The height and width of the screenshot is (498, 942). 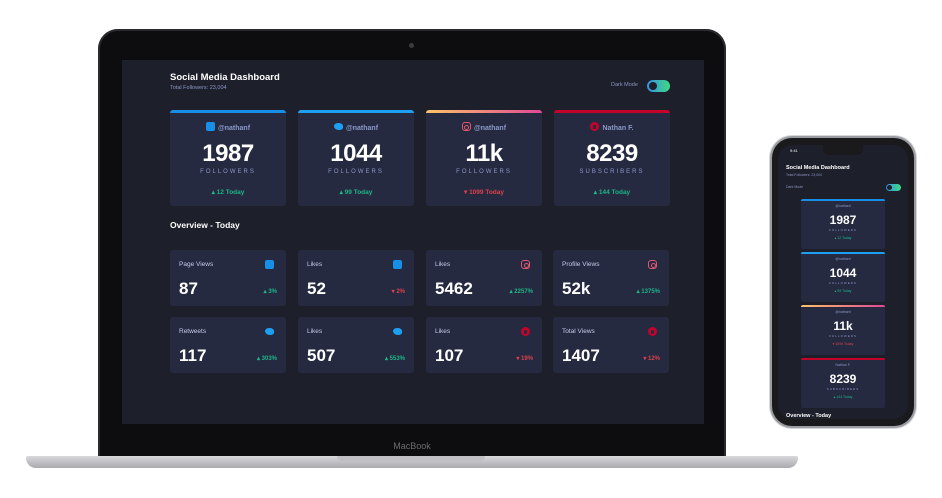 I want to click on laptop-camera, so click(x=411, y=45).